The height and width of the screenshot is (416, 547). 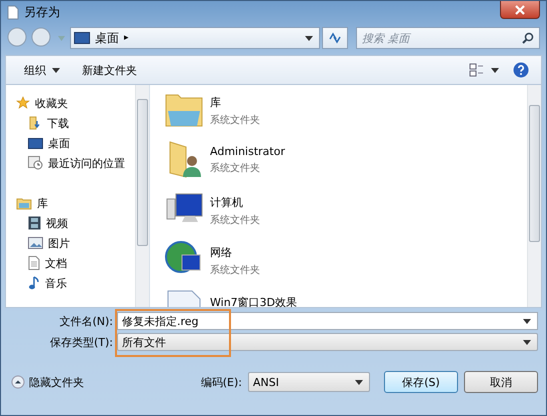 What do you see at coordinates (24, 203) in the screenshot?
I see `library-folder-icon` at bounding box center [24, 203].